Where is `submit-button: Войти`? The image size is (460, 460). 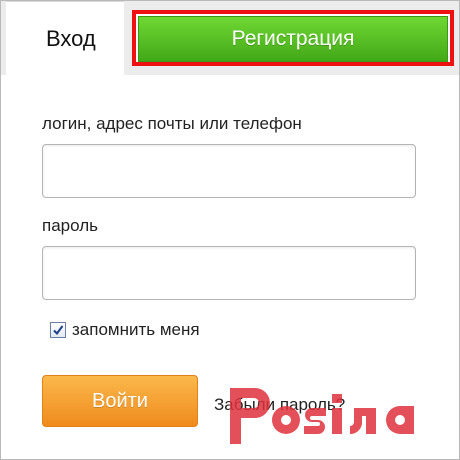
submit-button: Войти is located at coordinates (120, 401).